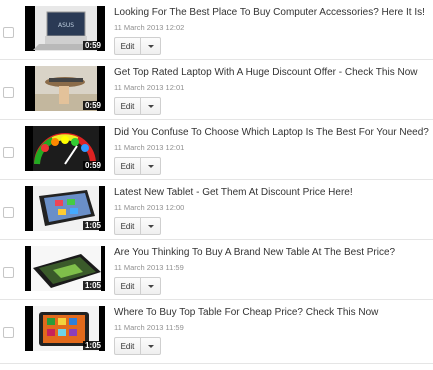 The height and width of the screenshot is (370, 433). What do you see at coordinates (149, 27) in the screenshot?
I see `video-date: 11 March 2013 12:02` at bounding box center [149, 27].